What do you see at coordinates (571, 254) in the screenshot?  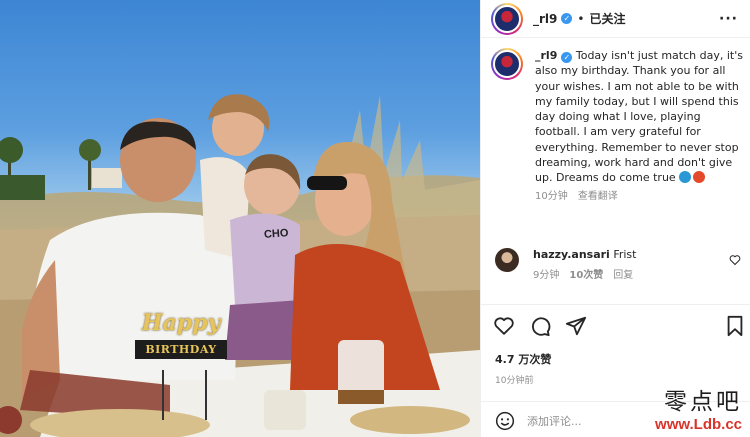 I see `commenter-username: hazzy.ansari` at bounding box center [571, 254].